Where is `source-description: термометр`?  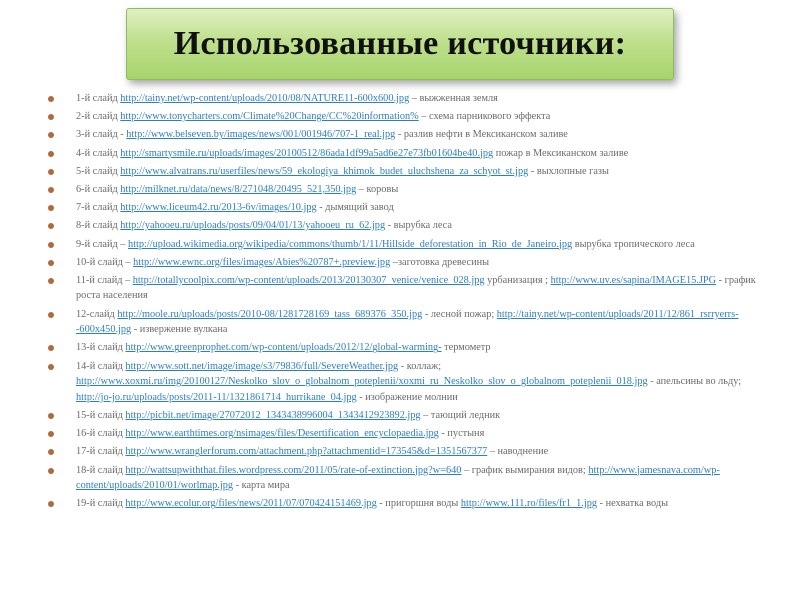 source-description: термометр is located at coordinates (466, 348).